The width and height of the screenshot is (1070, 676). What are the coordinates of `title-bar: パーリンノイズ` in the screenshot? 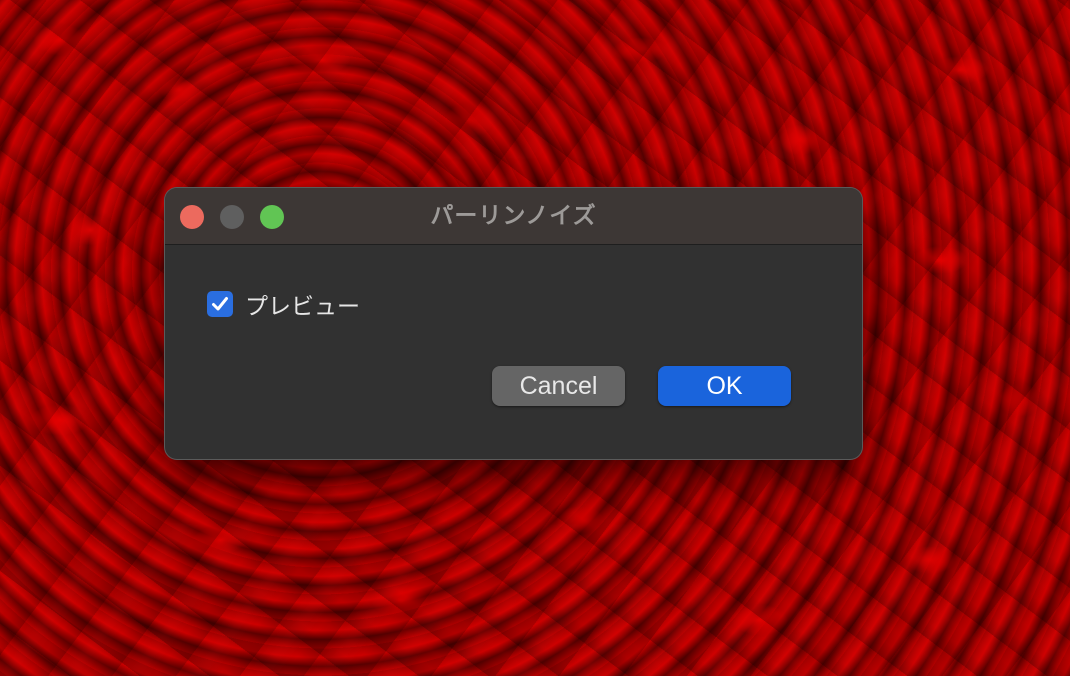 It's located at (513, 216).